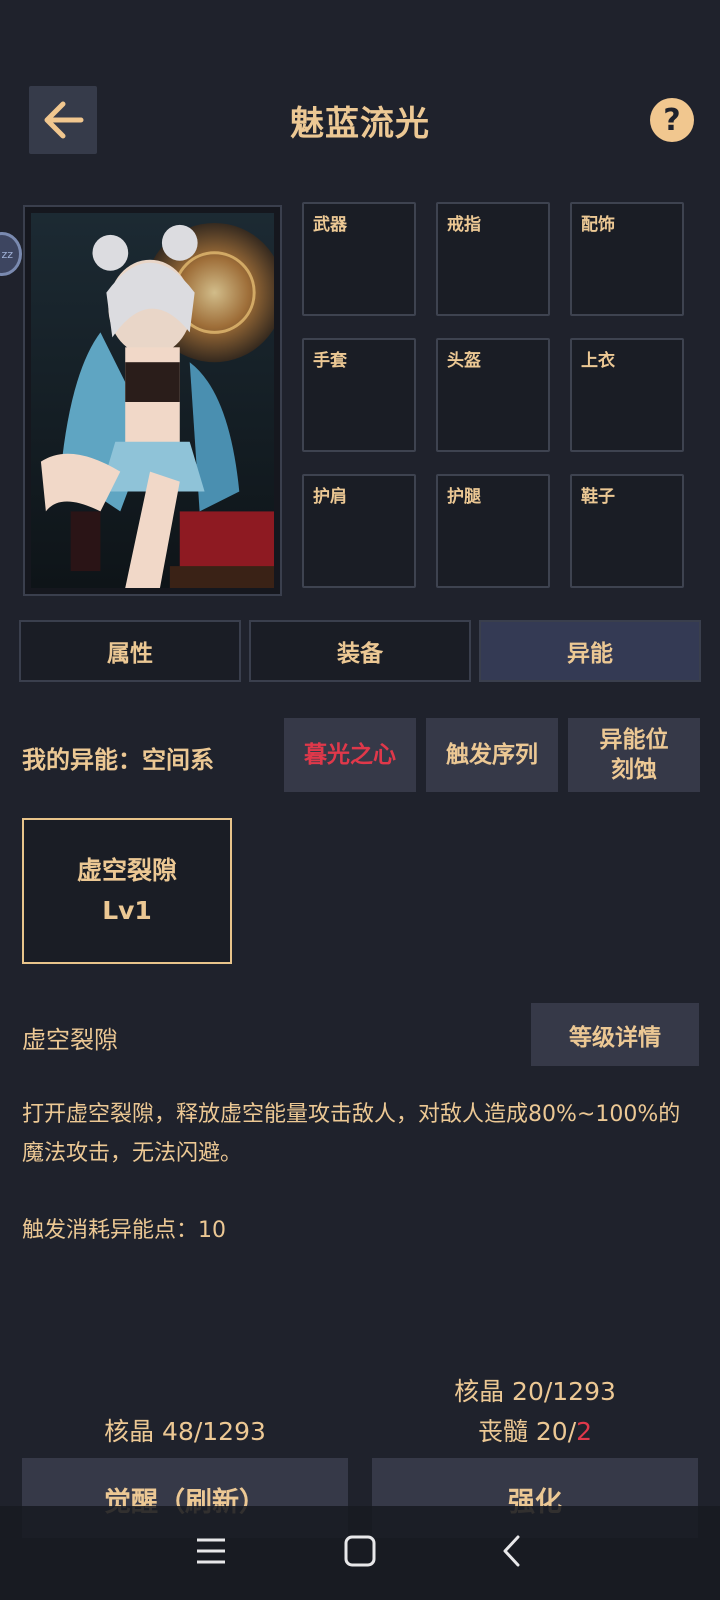 This screenshot has width=720, height=1600. Describe the element at coordinates (360, 651) in the screenshot. I see `tab-equipment: 装备` at that location.